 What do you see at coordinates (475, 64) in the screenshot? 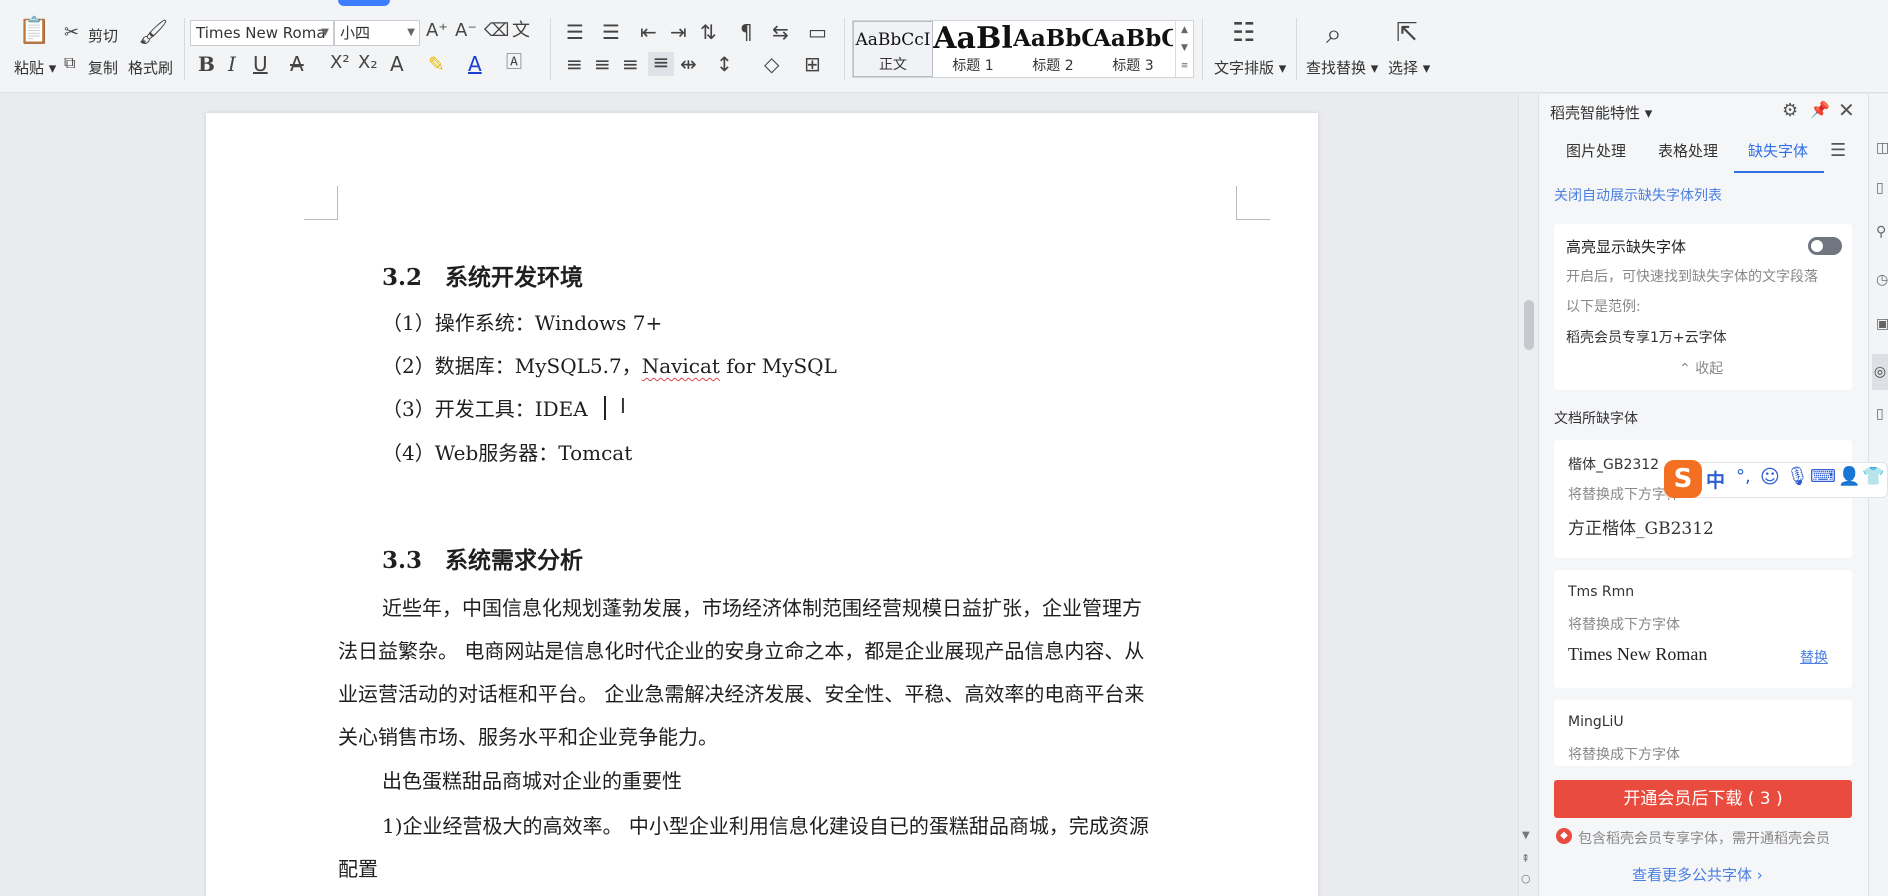
I see `font-color-icon: A` at bounding box center [475, 64].